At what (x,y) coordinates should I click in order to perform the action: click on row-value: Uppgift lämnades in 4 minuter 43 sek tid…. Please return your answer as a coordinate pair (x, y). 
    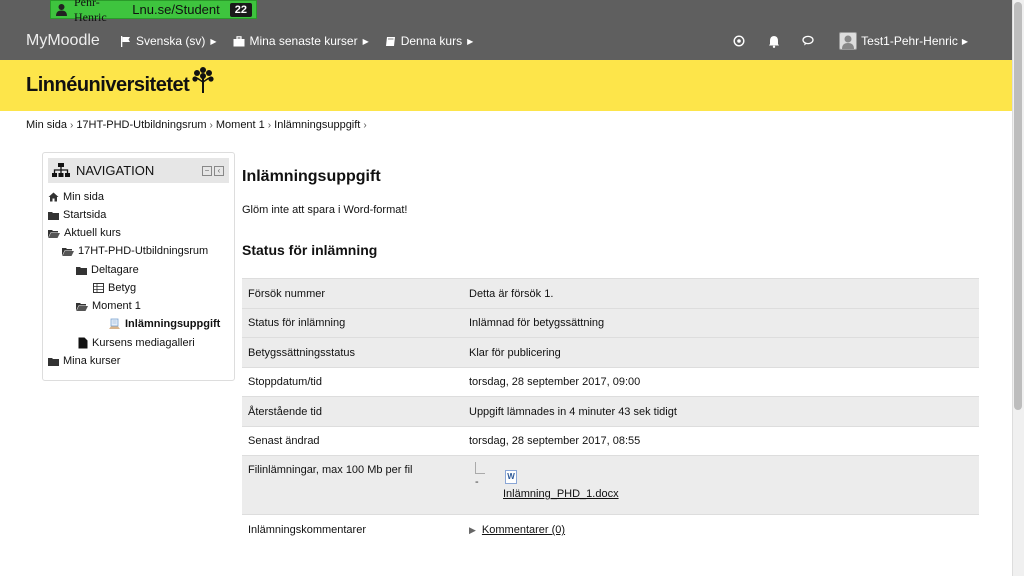
    Looking at the image, I should click on (721, 411).